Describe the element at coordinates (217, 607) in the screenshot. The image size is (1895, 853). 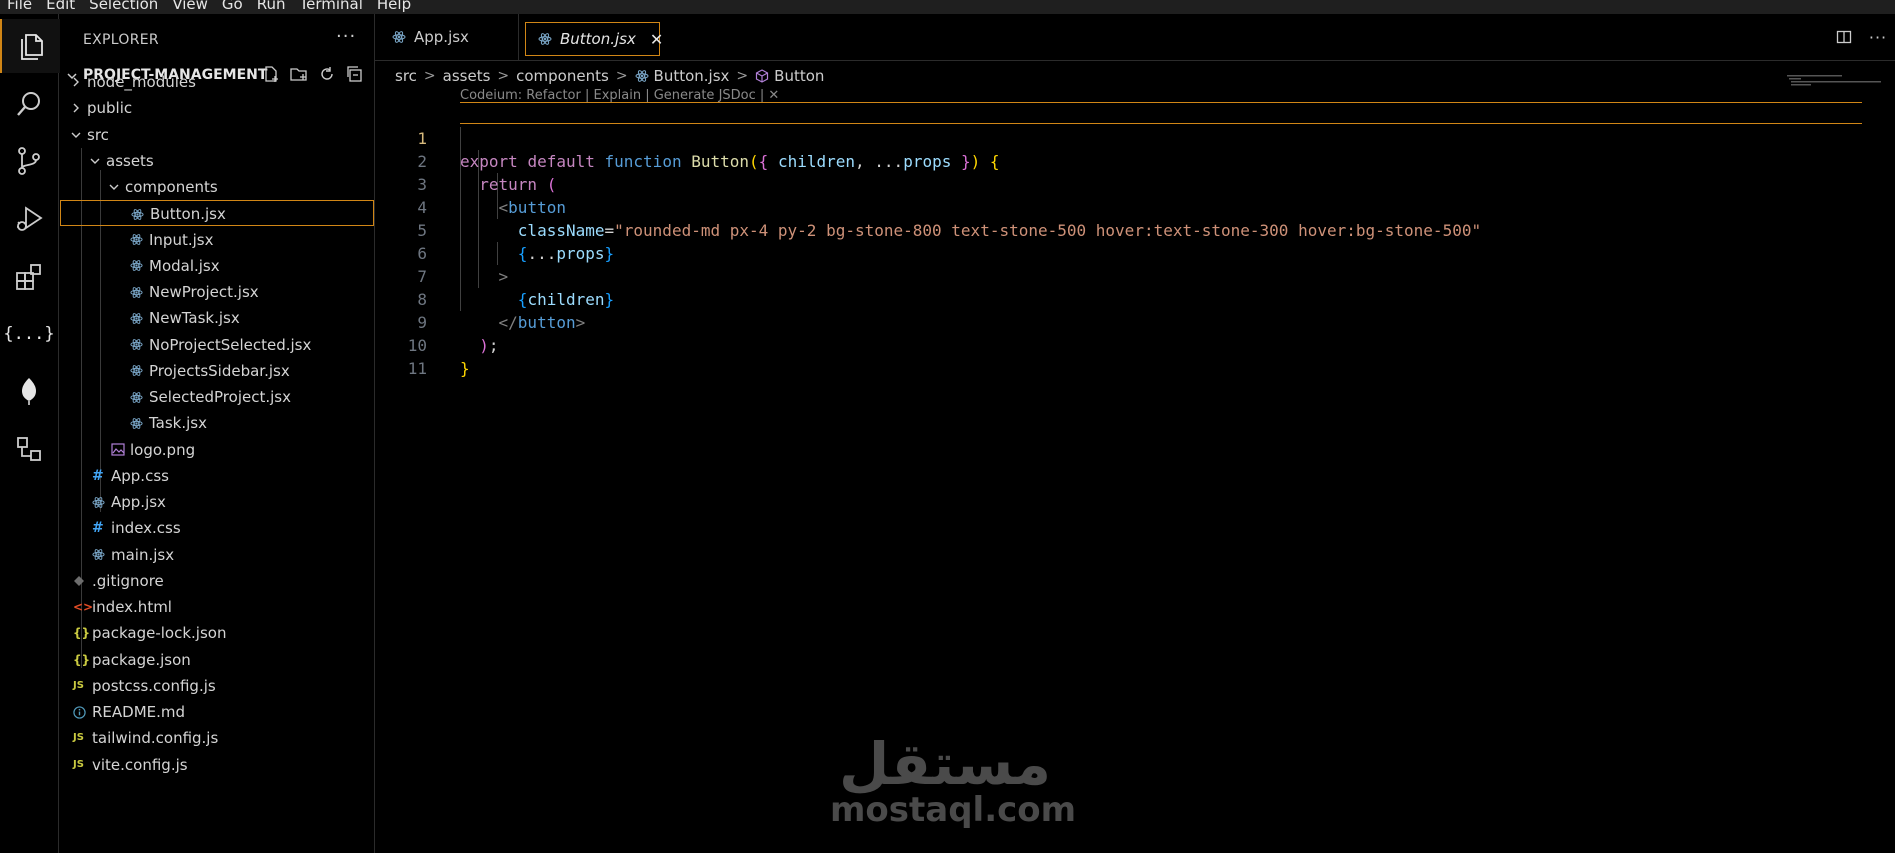
I see `tree-file: <> index.html` at that location.